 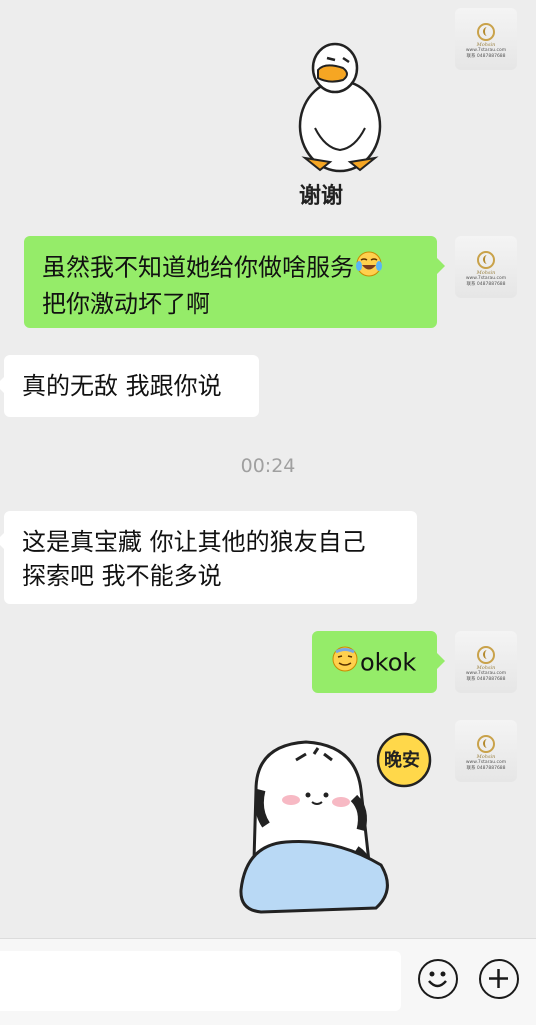 What do you see at coordinates (388, 662) in the screenshot?
I see `message-text-line1: okok` at bounding box center [388, 662].